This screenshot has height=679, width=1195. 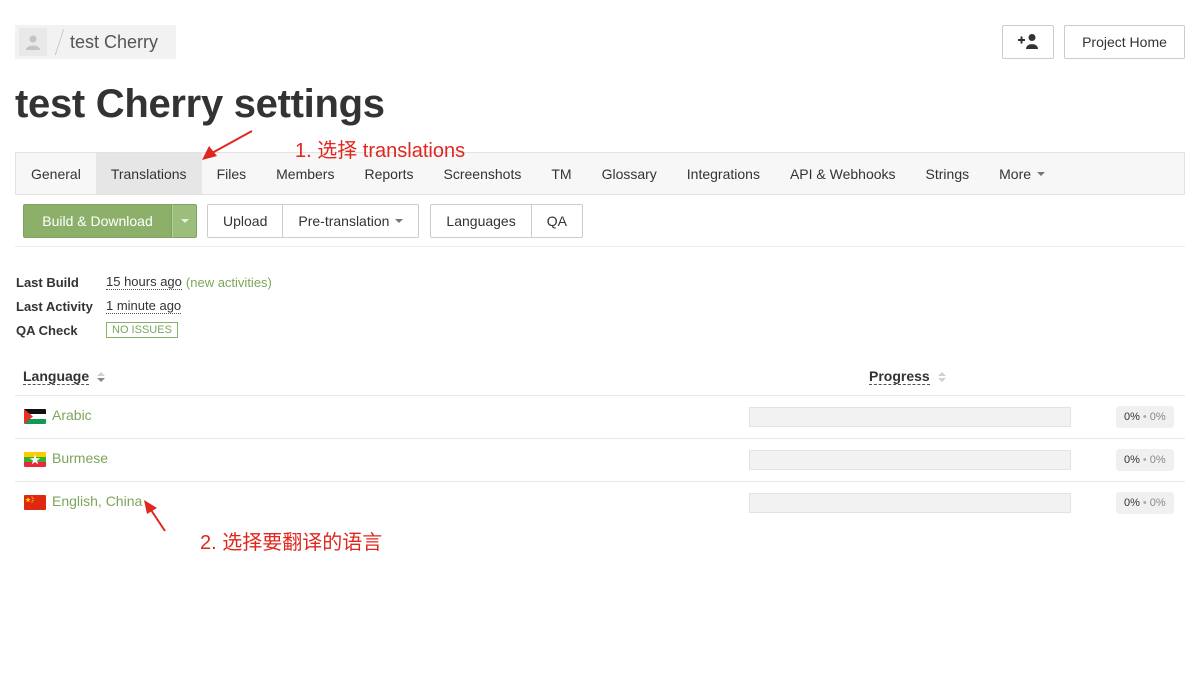 I want to click on page-title: test Cherry settings, so click(x=200, y=104).